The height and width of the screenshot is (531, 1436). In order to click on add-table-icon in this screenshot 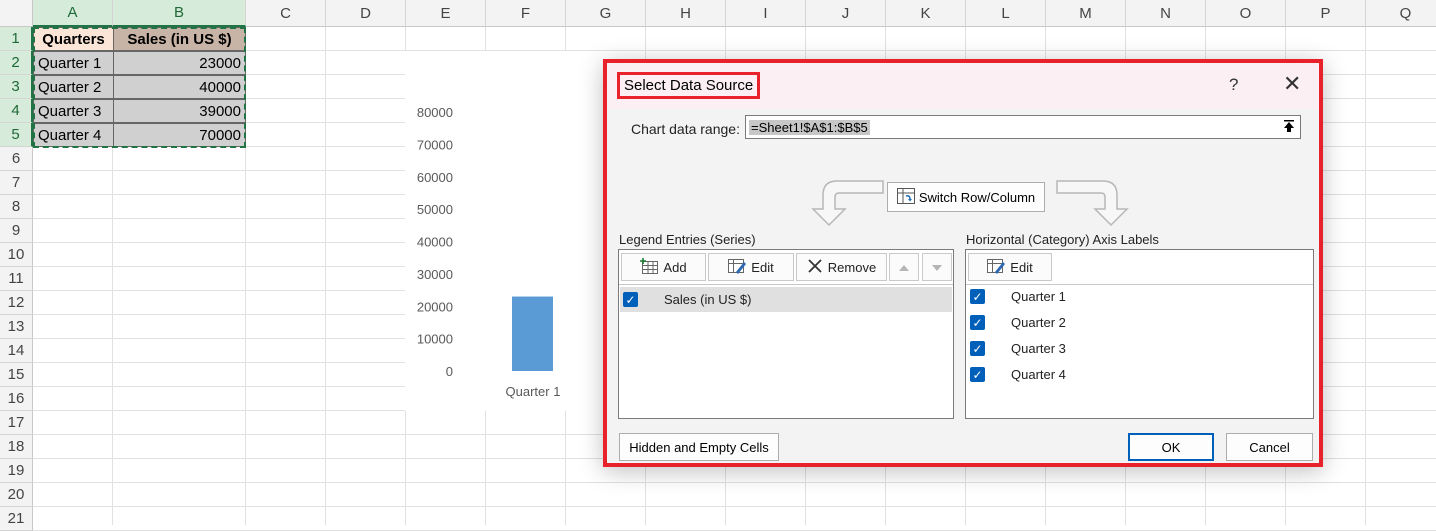, I will do `click(649, 267)`.